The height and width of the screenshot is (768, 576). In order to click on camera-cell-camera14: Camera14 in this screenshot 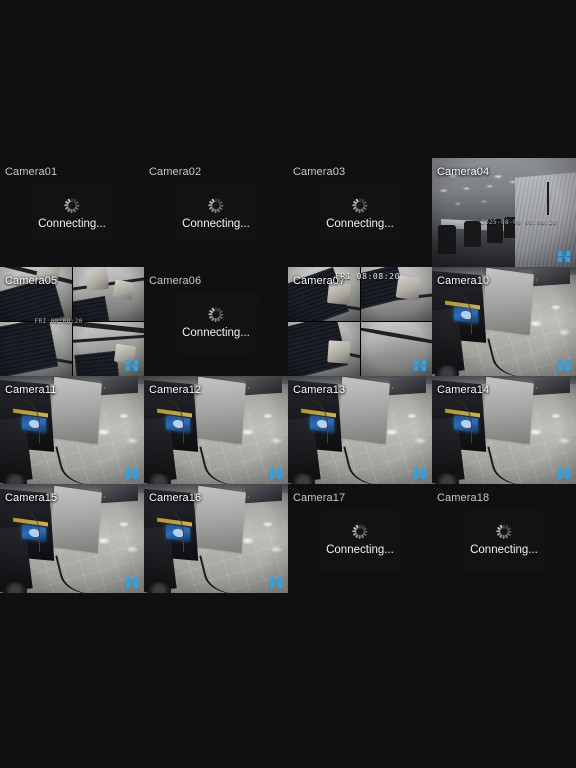, I will do `click(504, 430)`.